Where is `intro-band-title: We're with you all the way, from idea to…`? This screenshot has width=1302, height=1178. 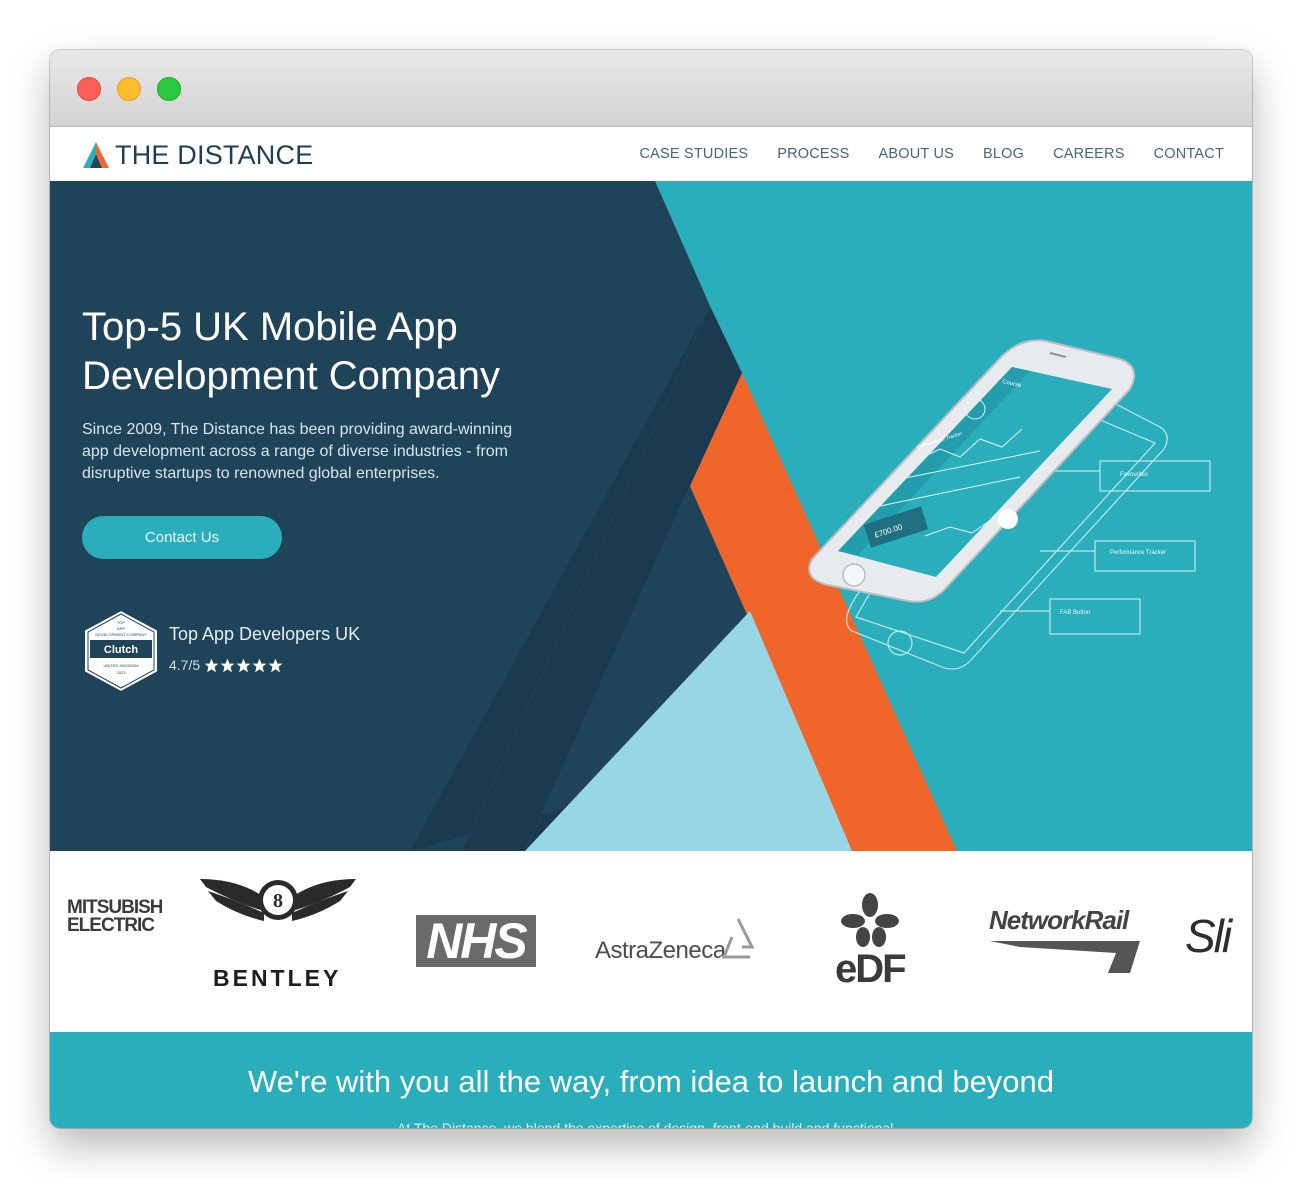
intro-band-title: We're with you all the way, from idea to… is located at coordinates (651, 1081).